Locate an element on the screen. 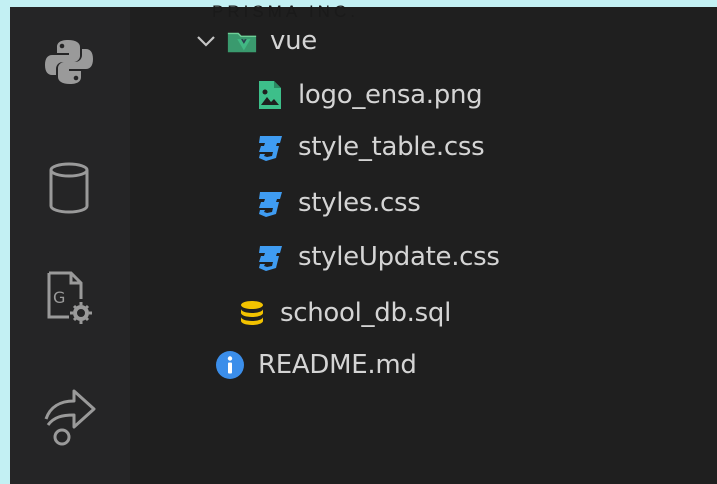  file-row-styles: styles.css is located at coordinates (337, 203).